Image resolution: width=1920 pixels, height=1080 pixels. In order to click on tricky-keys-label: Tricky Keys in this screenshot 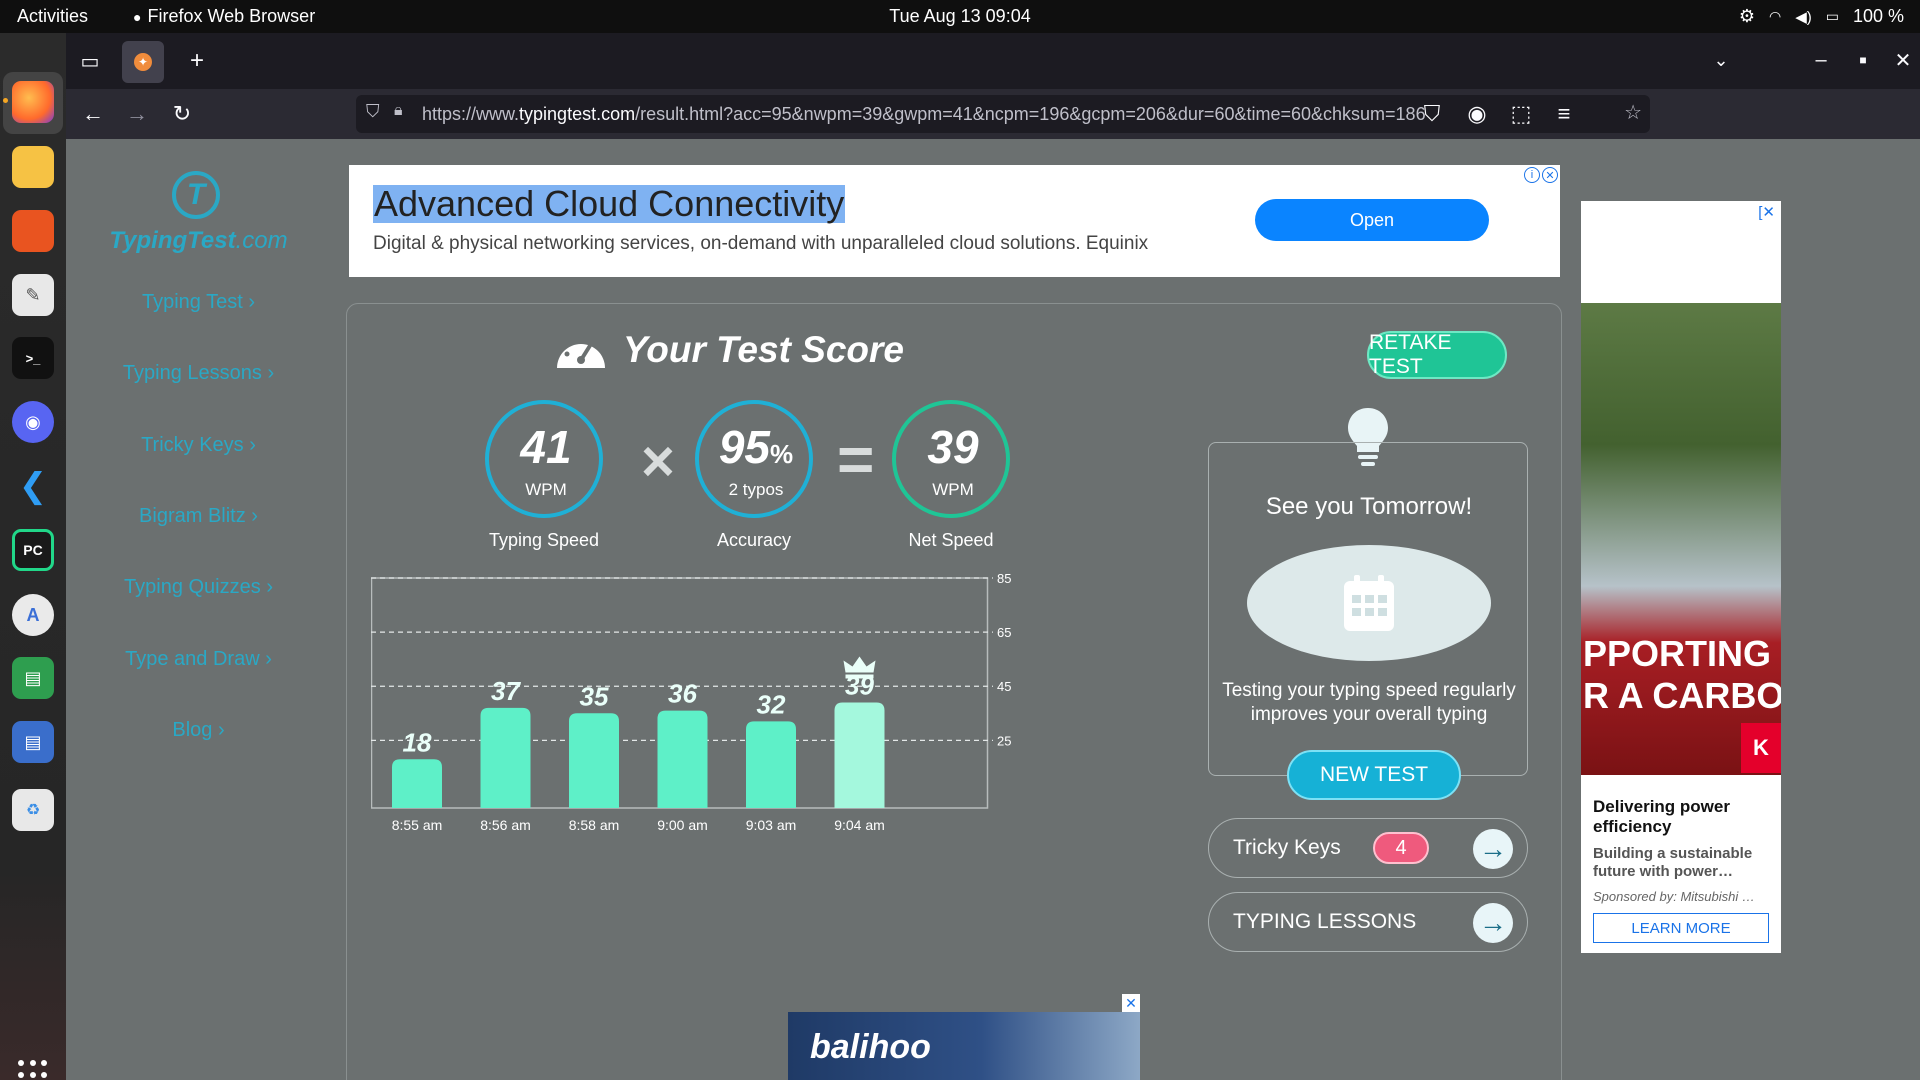, I will do `click(1287, 847)`.